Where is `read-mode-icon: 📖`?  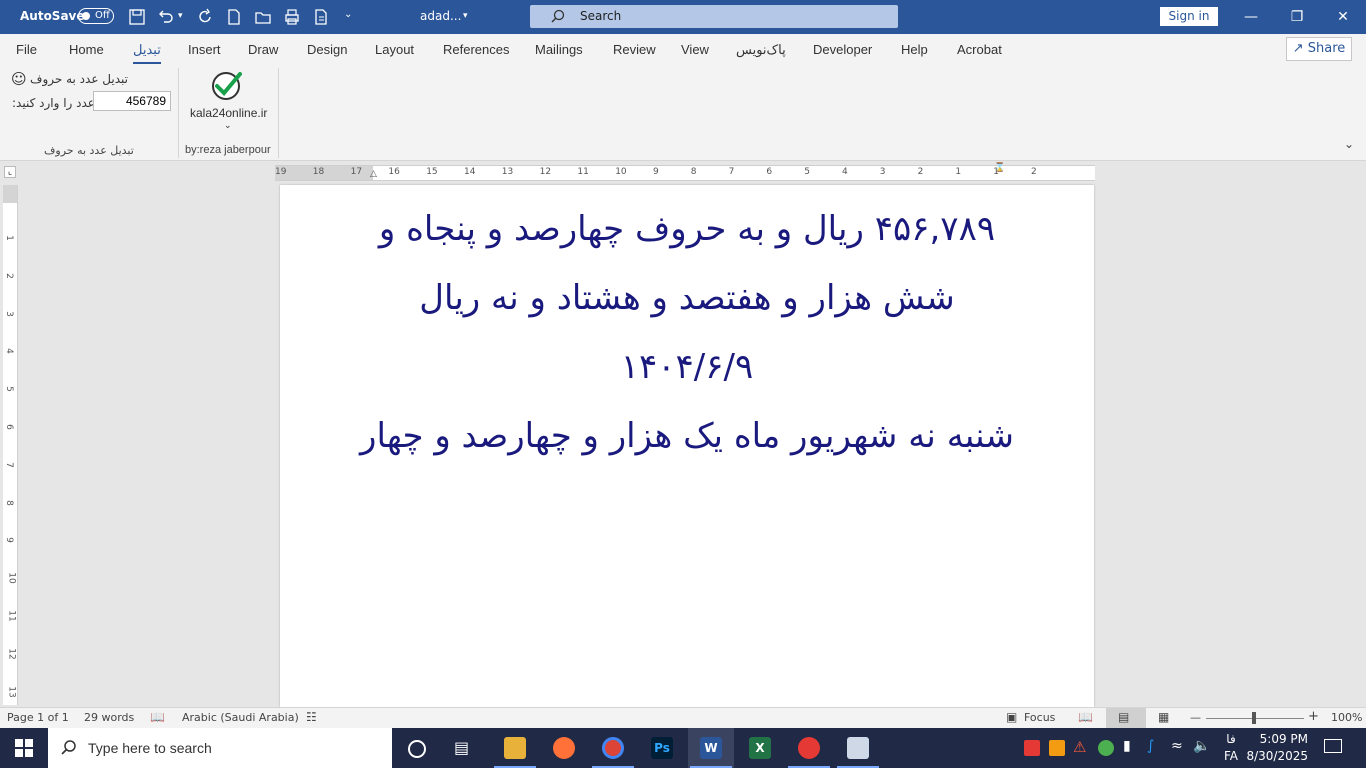 read-mode-icon: 📖 is located at coordinates (1085, 717).